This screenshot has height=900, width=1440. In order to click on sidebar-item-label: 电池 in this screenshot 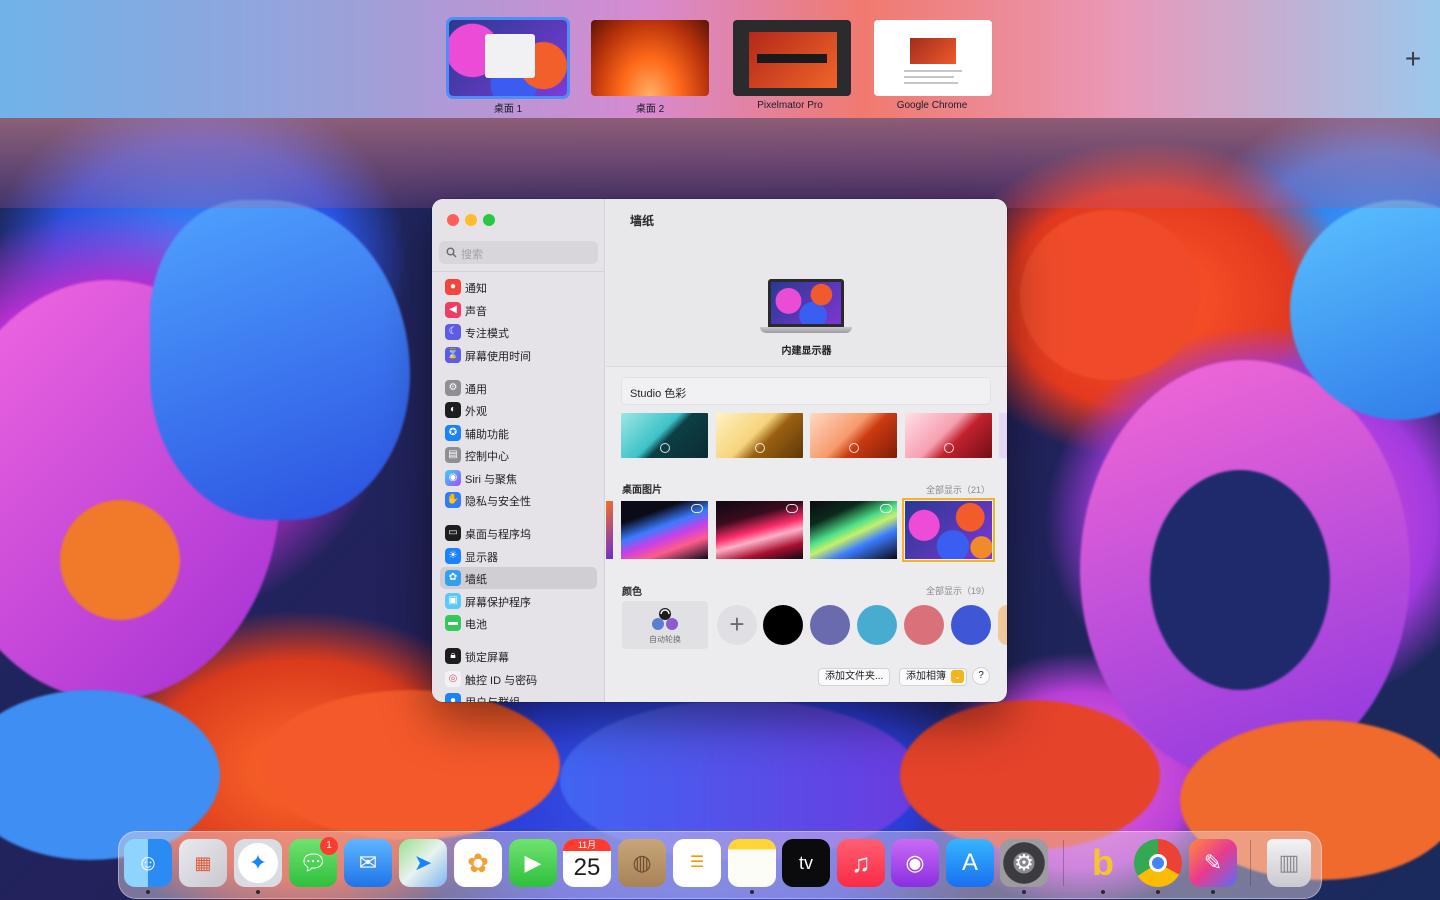, I will do `click(476, 625)`.